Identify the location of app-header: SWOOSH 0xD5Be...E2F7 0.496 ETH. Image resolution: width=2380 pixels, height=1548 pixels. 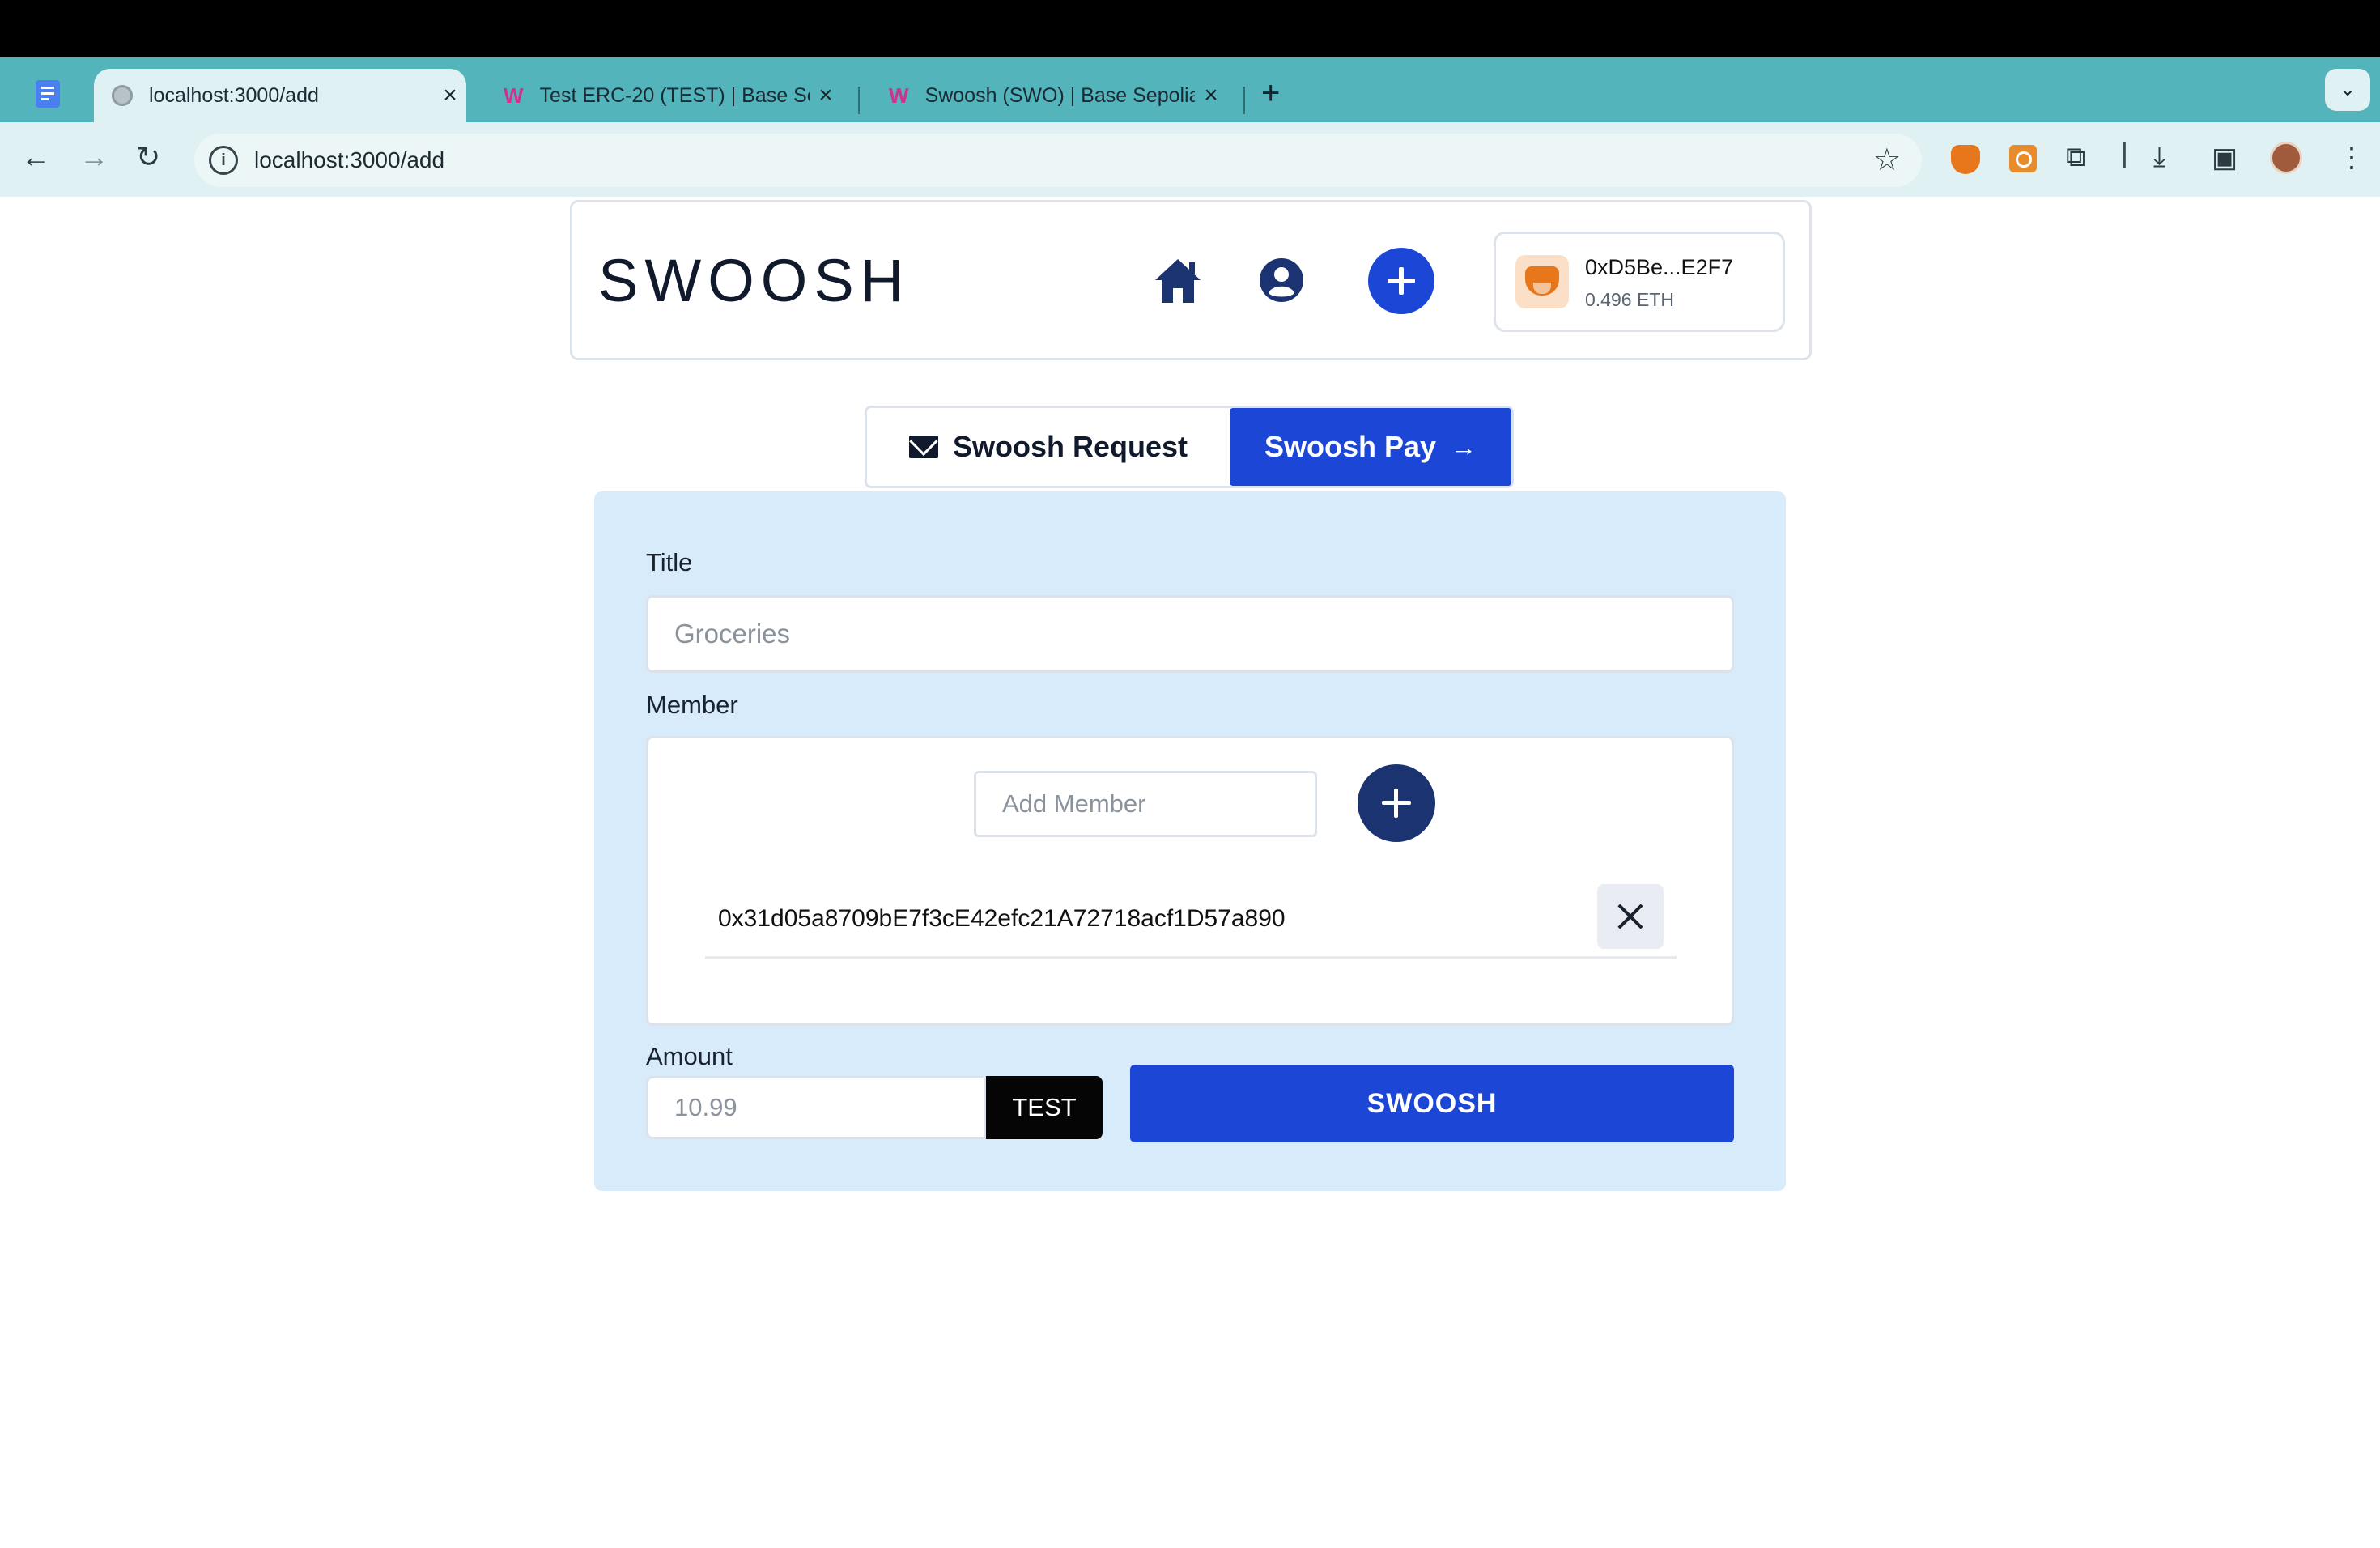
(1191, 280).